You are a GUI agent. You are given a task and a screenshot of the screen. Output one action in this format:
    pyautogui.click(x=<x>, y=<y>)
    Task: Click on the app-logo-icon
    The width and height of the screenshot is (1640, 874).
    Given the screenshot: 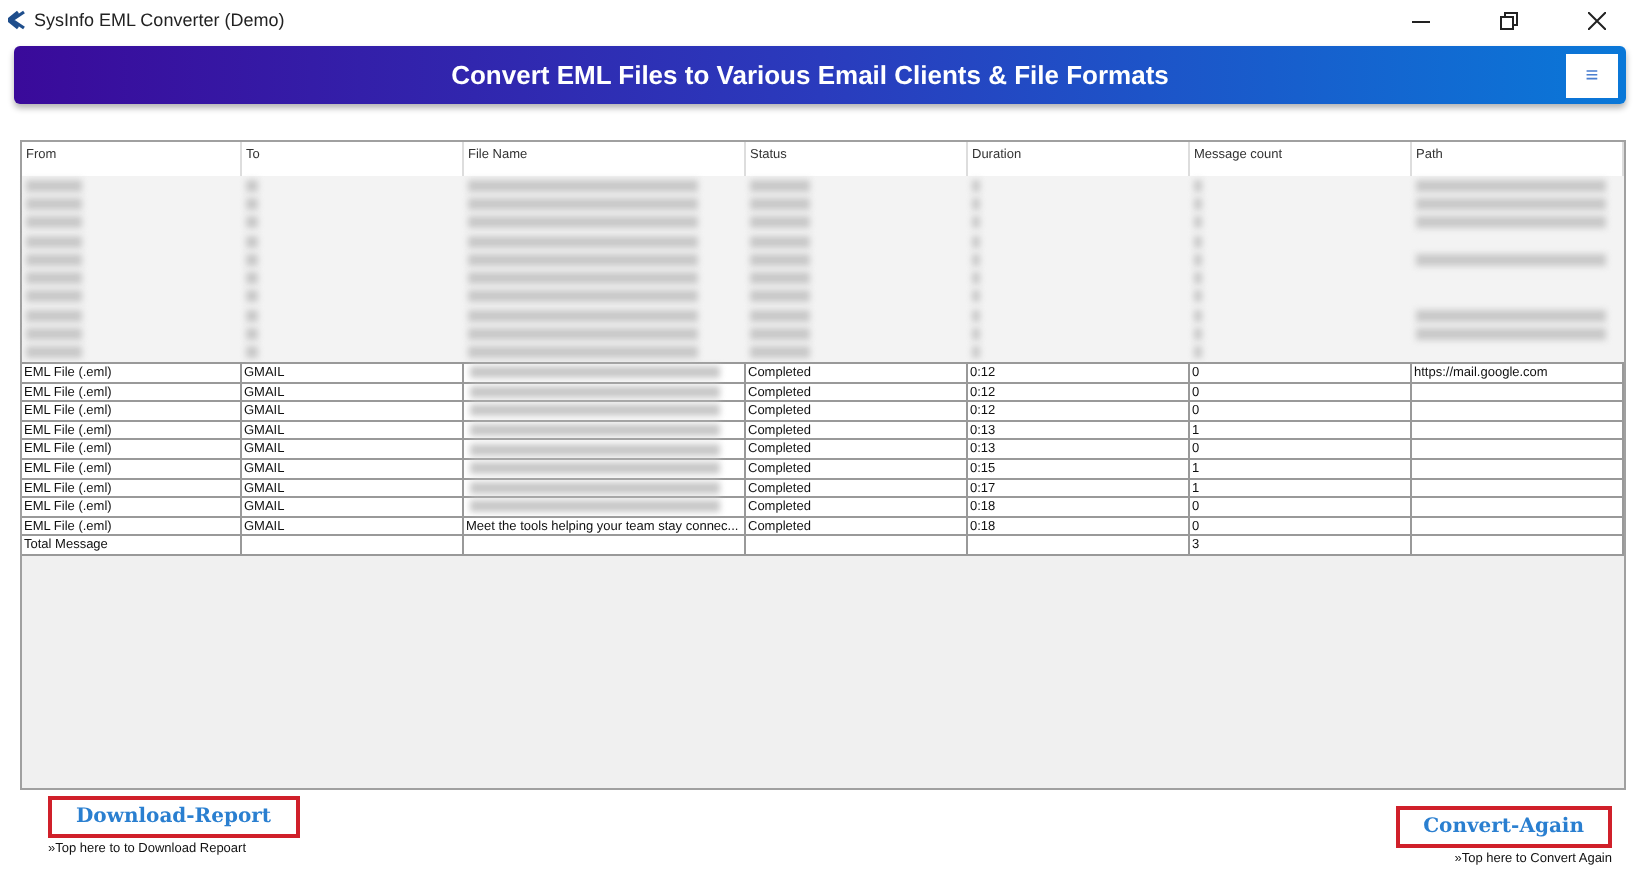 What is the action you would take?
    pyautogui.click(x=17, y=20)
    